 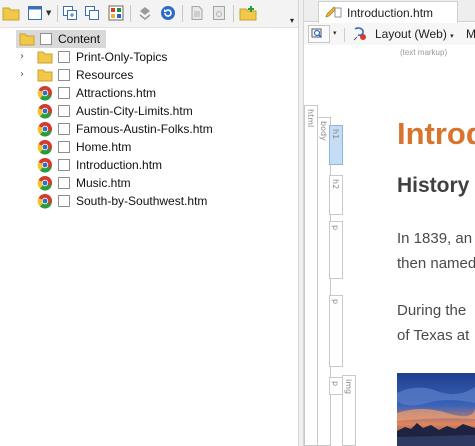 I want to click on tree-item: South-by-Southwest.htm, so click(x=154, y=201).